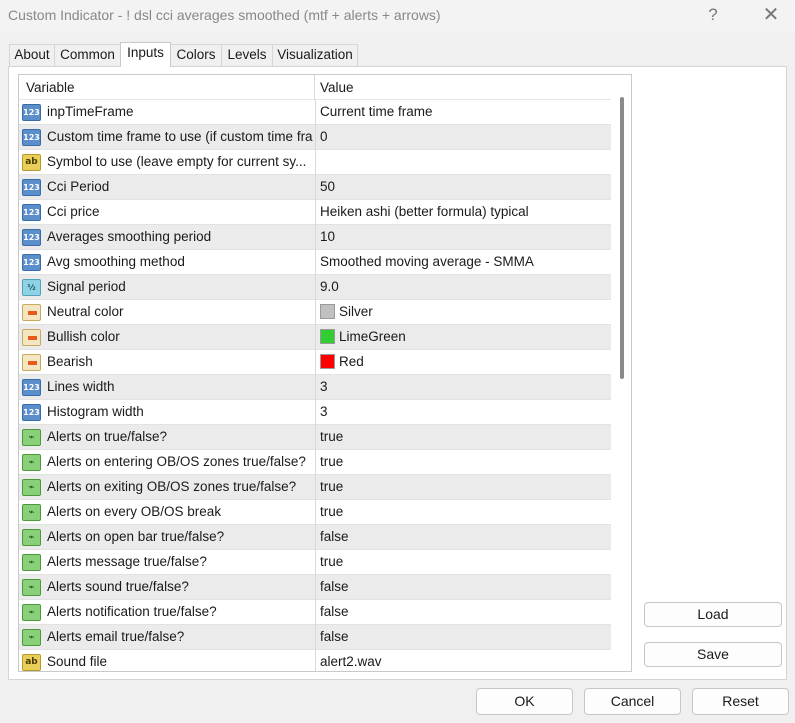  I want to click on variable-value: 10, so click(464, 237).